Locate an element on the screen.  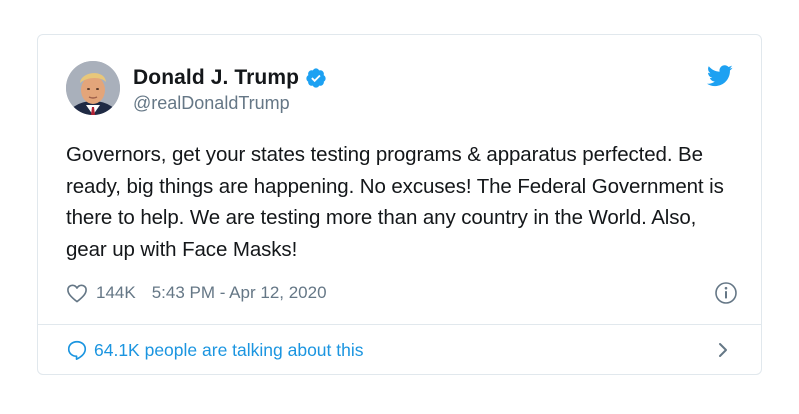
card-divider is located at coordinates (399, 324).